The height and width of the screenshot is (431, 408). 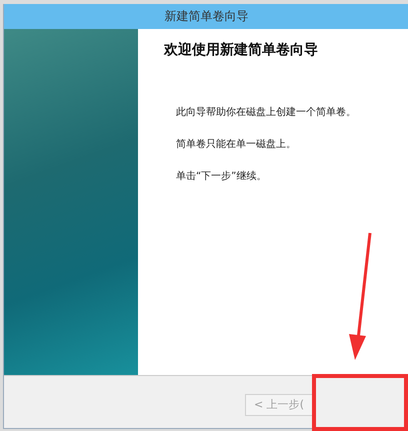 I want to click on wizard-text: 此向导帮助你在磁盘上创建一个简单卷。, so click(x=266, y=112).